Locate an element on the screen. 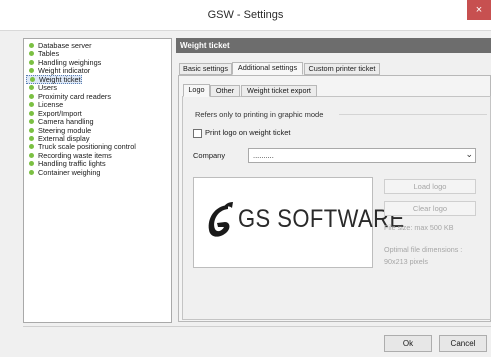 Image resolution: width=491 pixels, height=357 pixels. chevron-down-icon: ⌄ is located at coordinates (469, 154).